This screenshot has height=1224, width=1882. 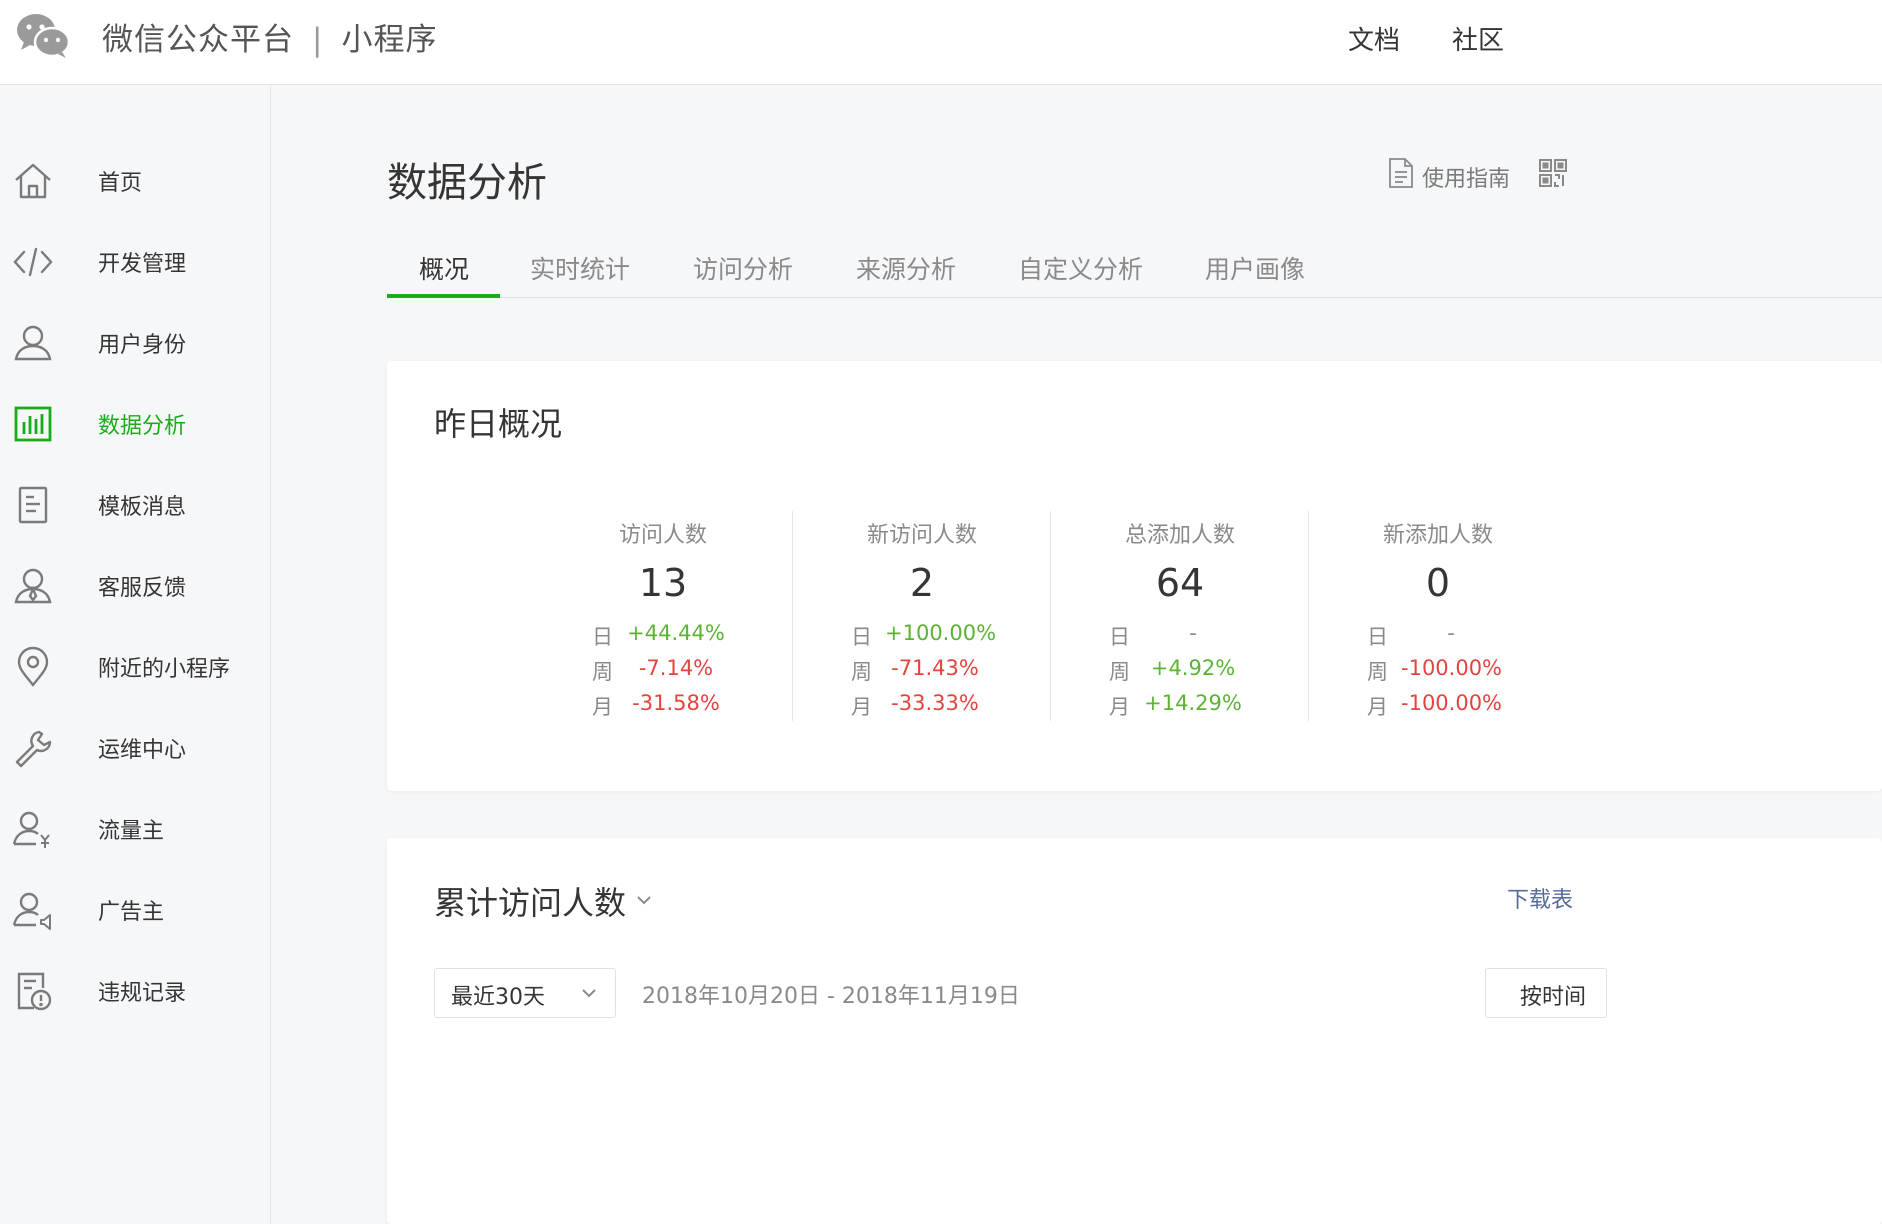 What do you see at coordinates (33, 424) in the screenshot?
I see `bar-chart-icon` at bounding box center [33, 424].